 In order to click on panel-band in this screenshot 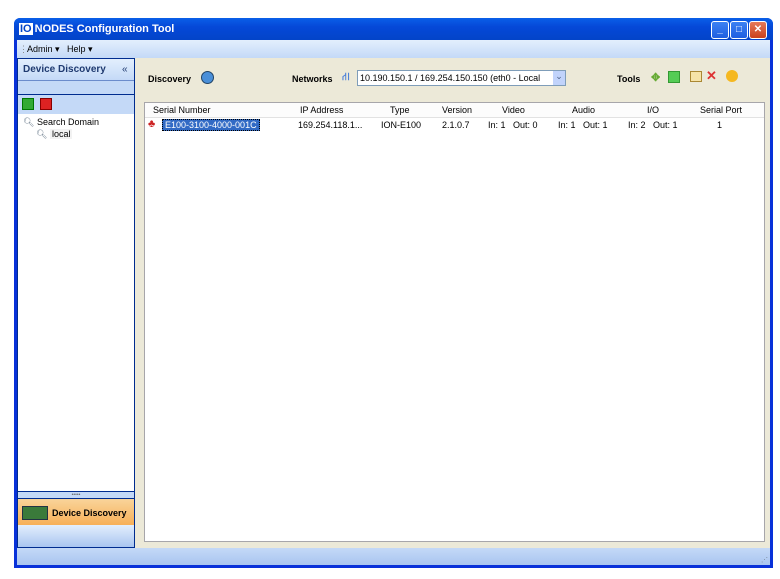, I will do `click(76, 88)`.